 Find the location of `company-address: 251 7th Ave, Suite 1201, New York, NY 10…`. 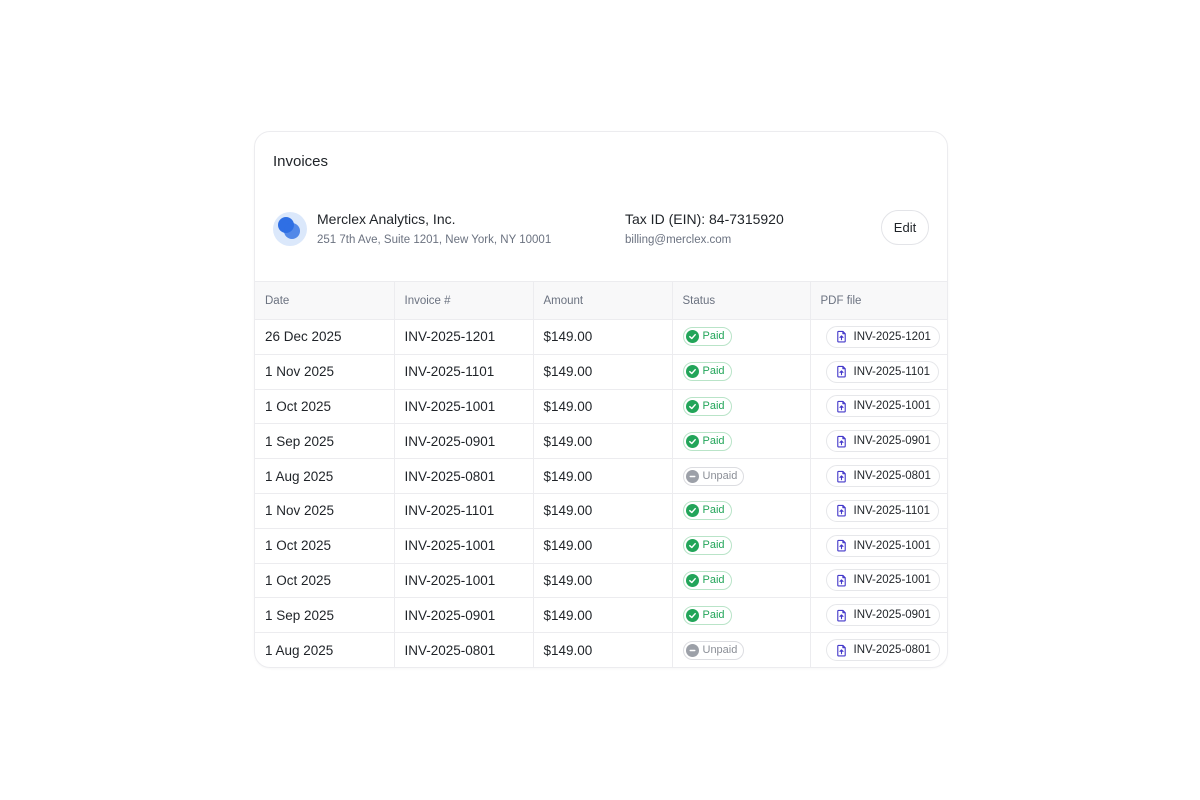

company-address: 251 7th Ave, Suite 1201, New York, NY 10… is located at coordinates (434, 240).